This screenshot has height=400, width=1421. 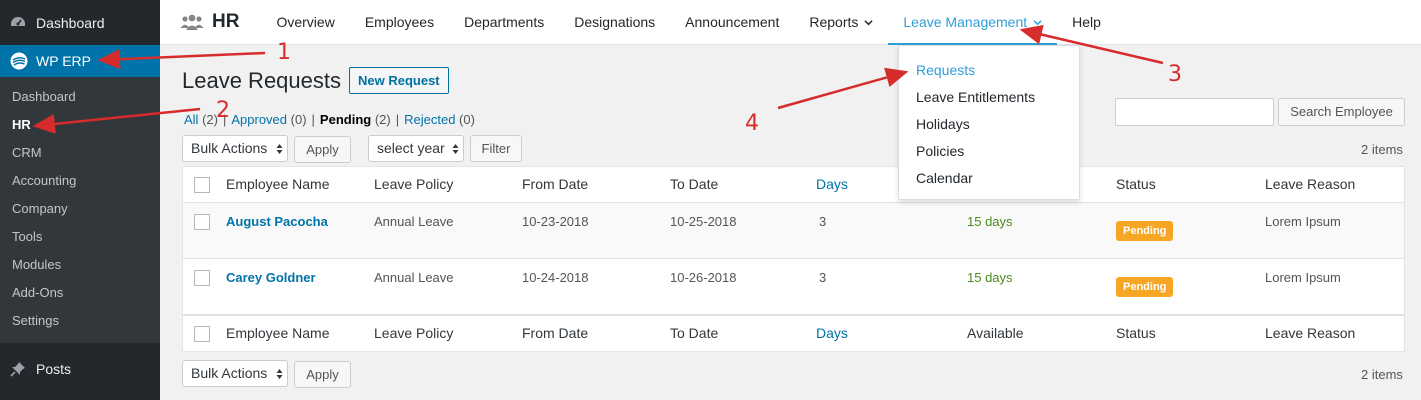 What do you see at coordinates (322, 149) in the screenshot?
I see `apply-button: Apply` at bounding box center [322, 149].